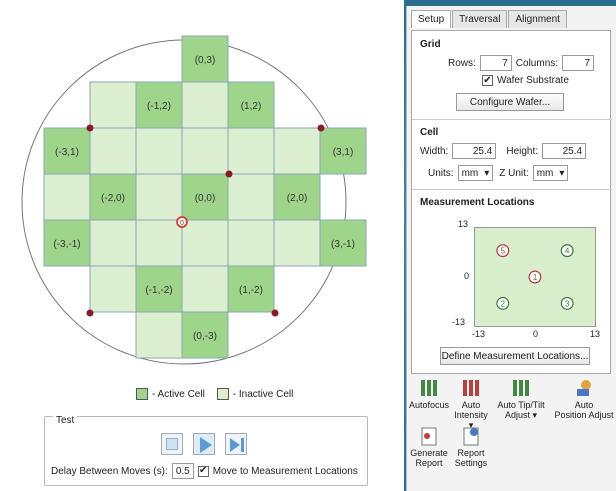 The image size is (616, 491). Describe the element at coordinates (429, 388) in the screenshot. I see `autofocus-icon` at that location.